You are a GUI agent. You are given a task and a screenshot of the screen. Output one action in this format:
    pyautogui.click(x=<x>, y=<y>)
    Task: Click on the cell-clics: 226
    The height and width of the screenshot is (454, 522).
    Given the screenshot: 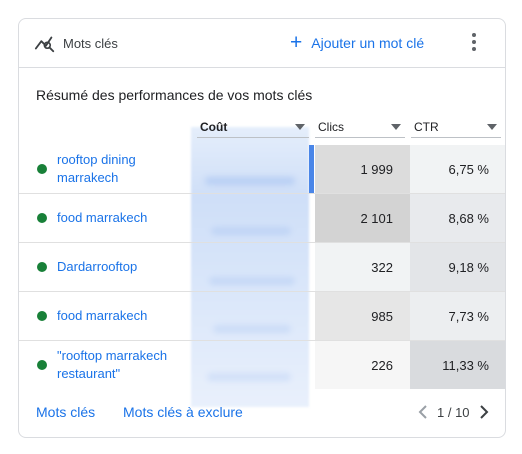 What is the action you would take?
    pyautogui.click(x=362, y=365)
    